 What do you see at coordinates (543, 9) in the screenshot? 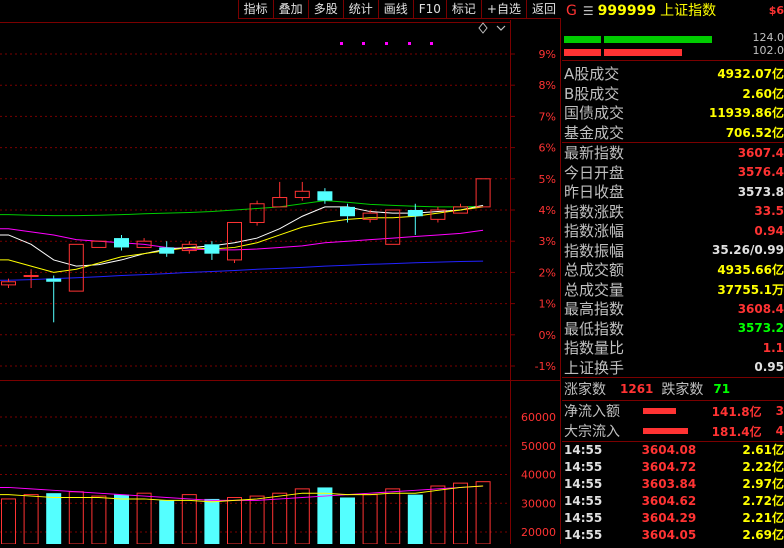
I see `toolbar-button: 返回` at bounding box center [543, 9].